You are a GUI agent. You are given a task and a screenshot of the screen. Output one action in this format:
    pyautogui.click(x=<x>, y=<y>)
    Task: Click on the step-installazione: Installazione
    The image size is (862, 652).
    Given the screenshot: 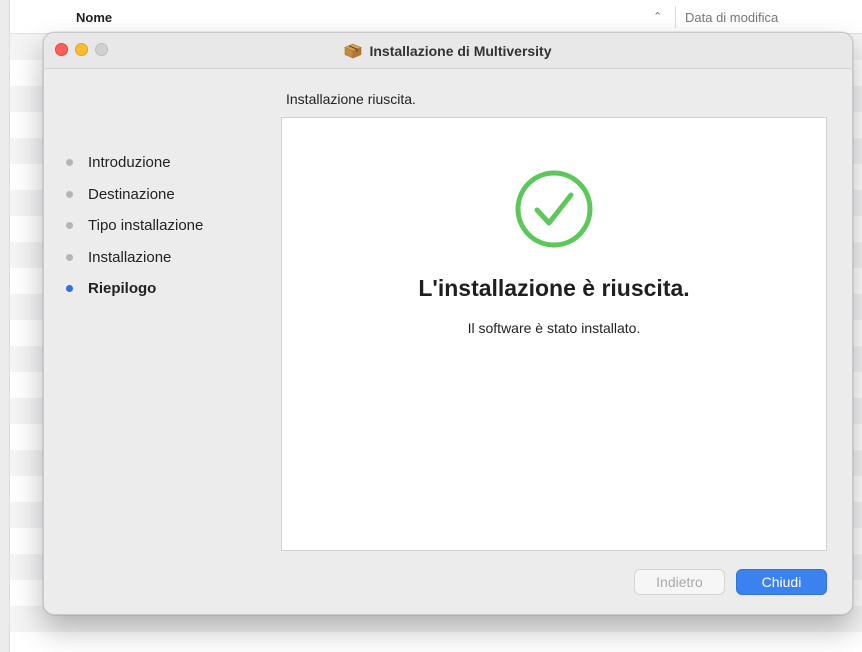 What is the action you would take?
    pyautogui.click(x=134, y=258)
    